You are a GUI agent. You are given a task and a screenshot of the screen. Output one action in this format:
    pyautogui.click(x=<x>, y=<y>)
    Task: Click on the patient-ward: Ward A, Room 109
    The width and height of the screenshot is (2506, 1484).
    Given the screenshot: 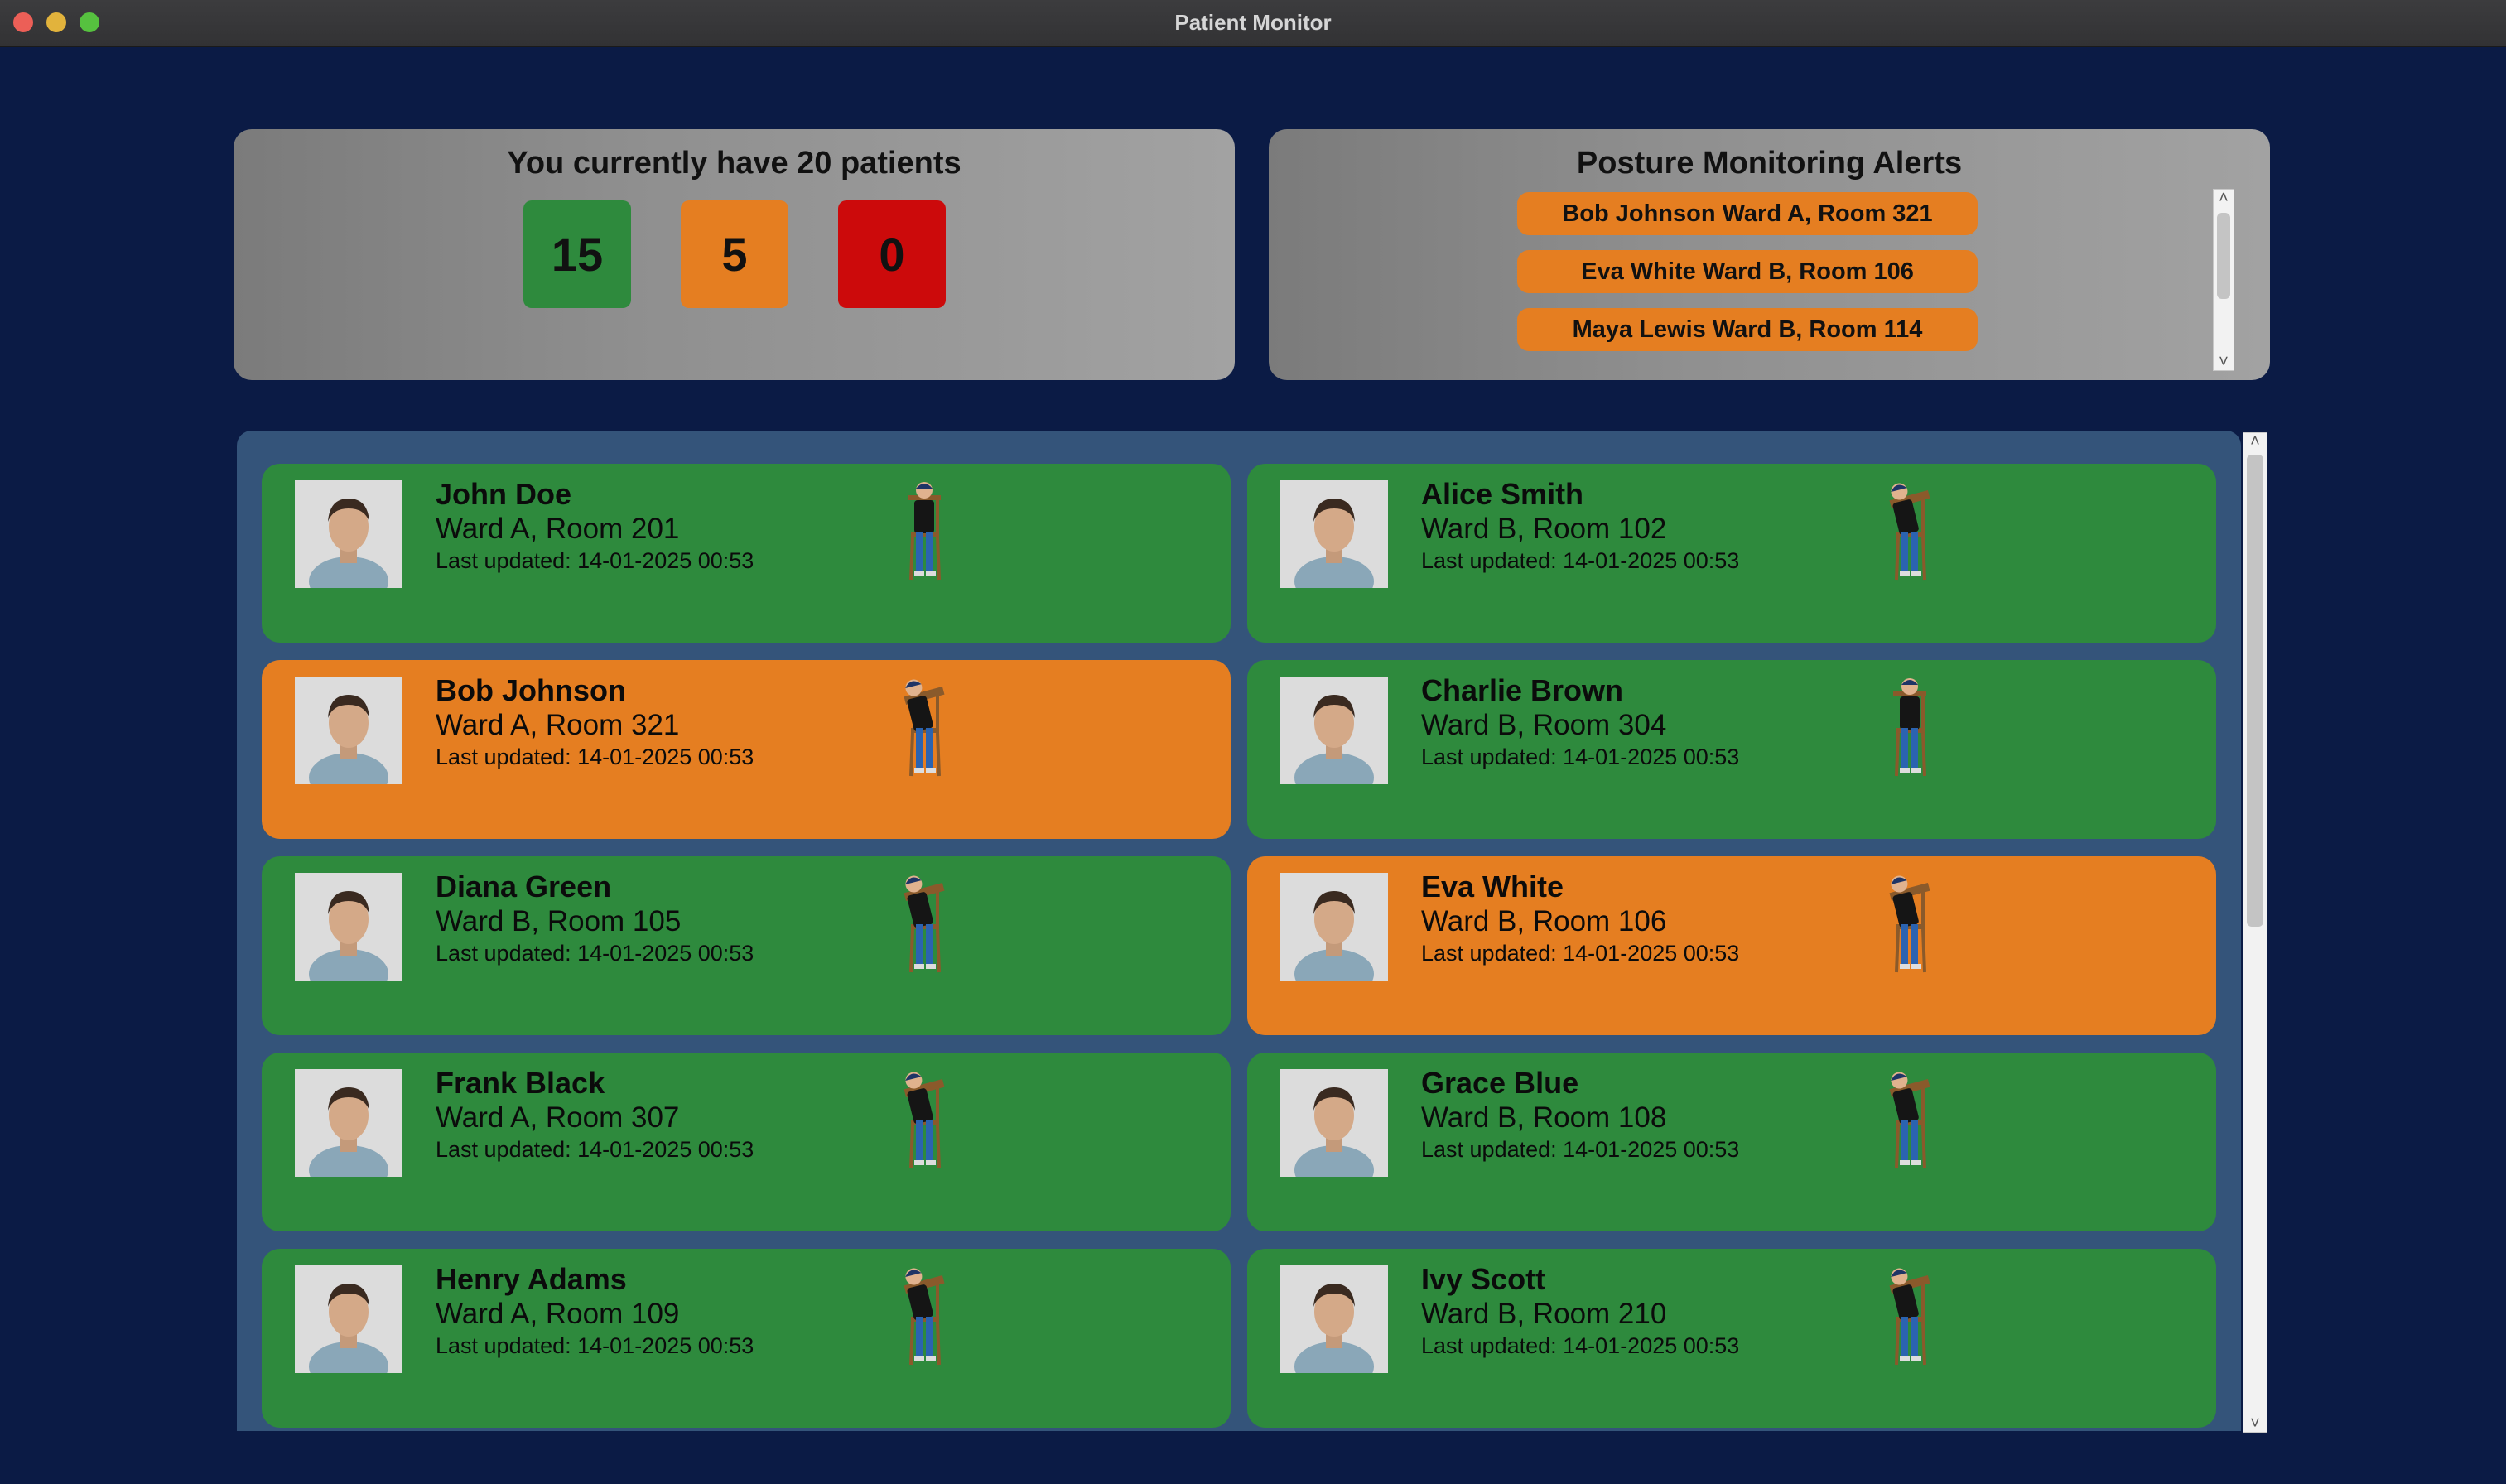 What is the action you would take?
    pyautogui.click(x=558, y=1314)
    